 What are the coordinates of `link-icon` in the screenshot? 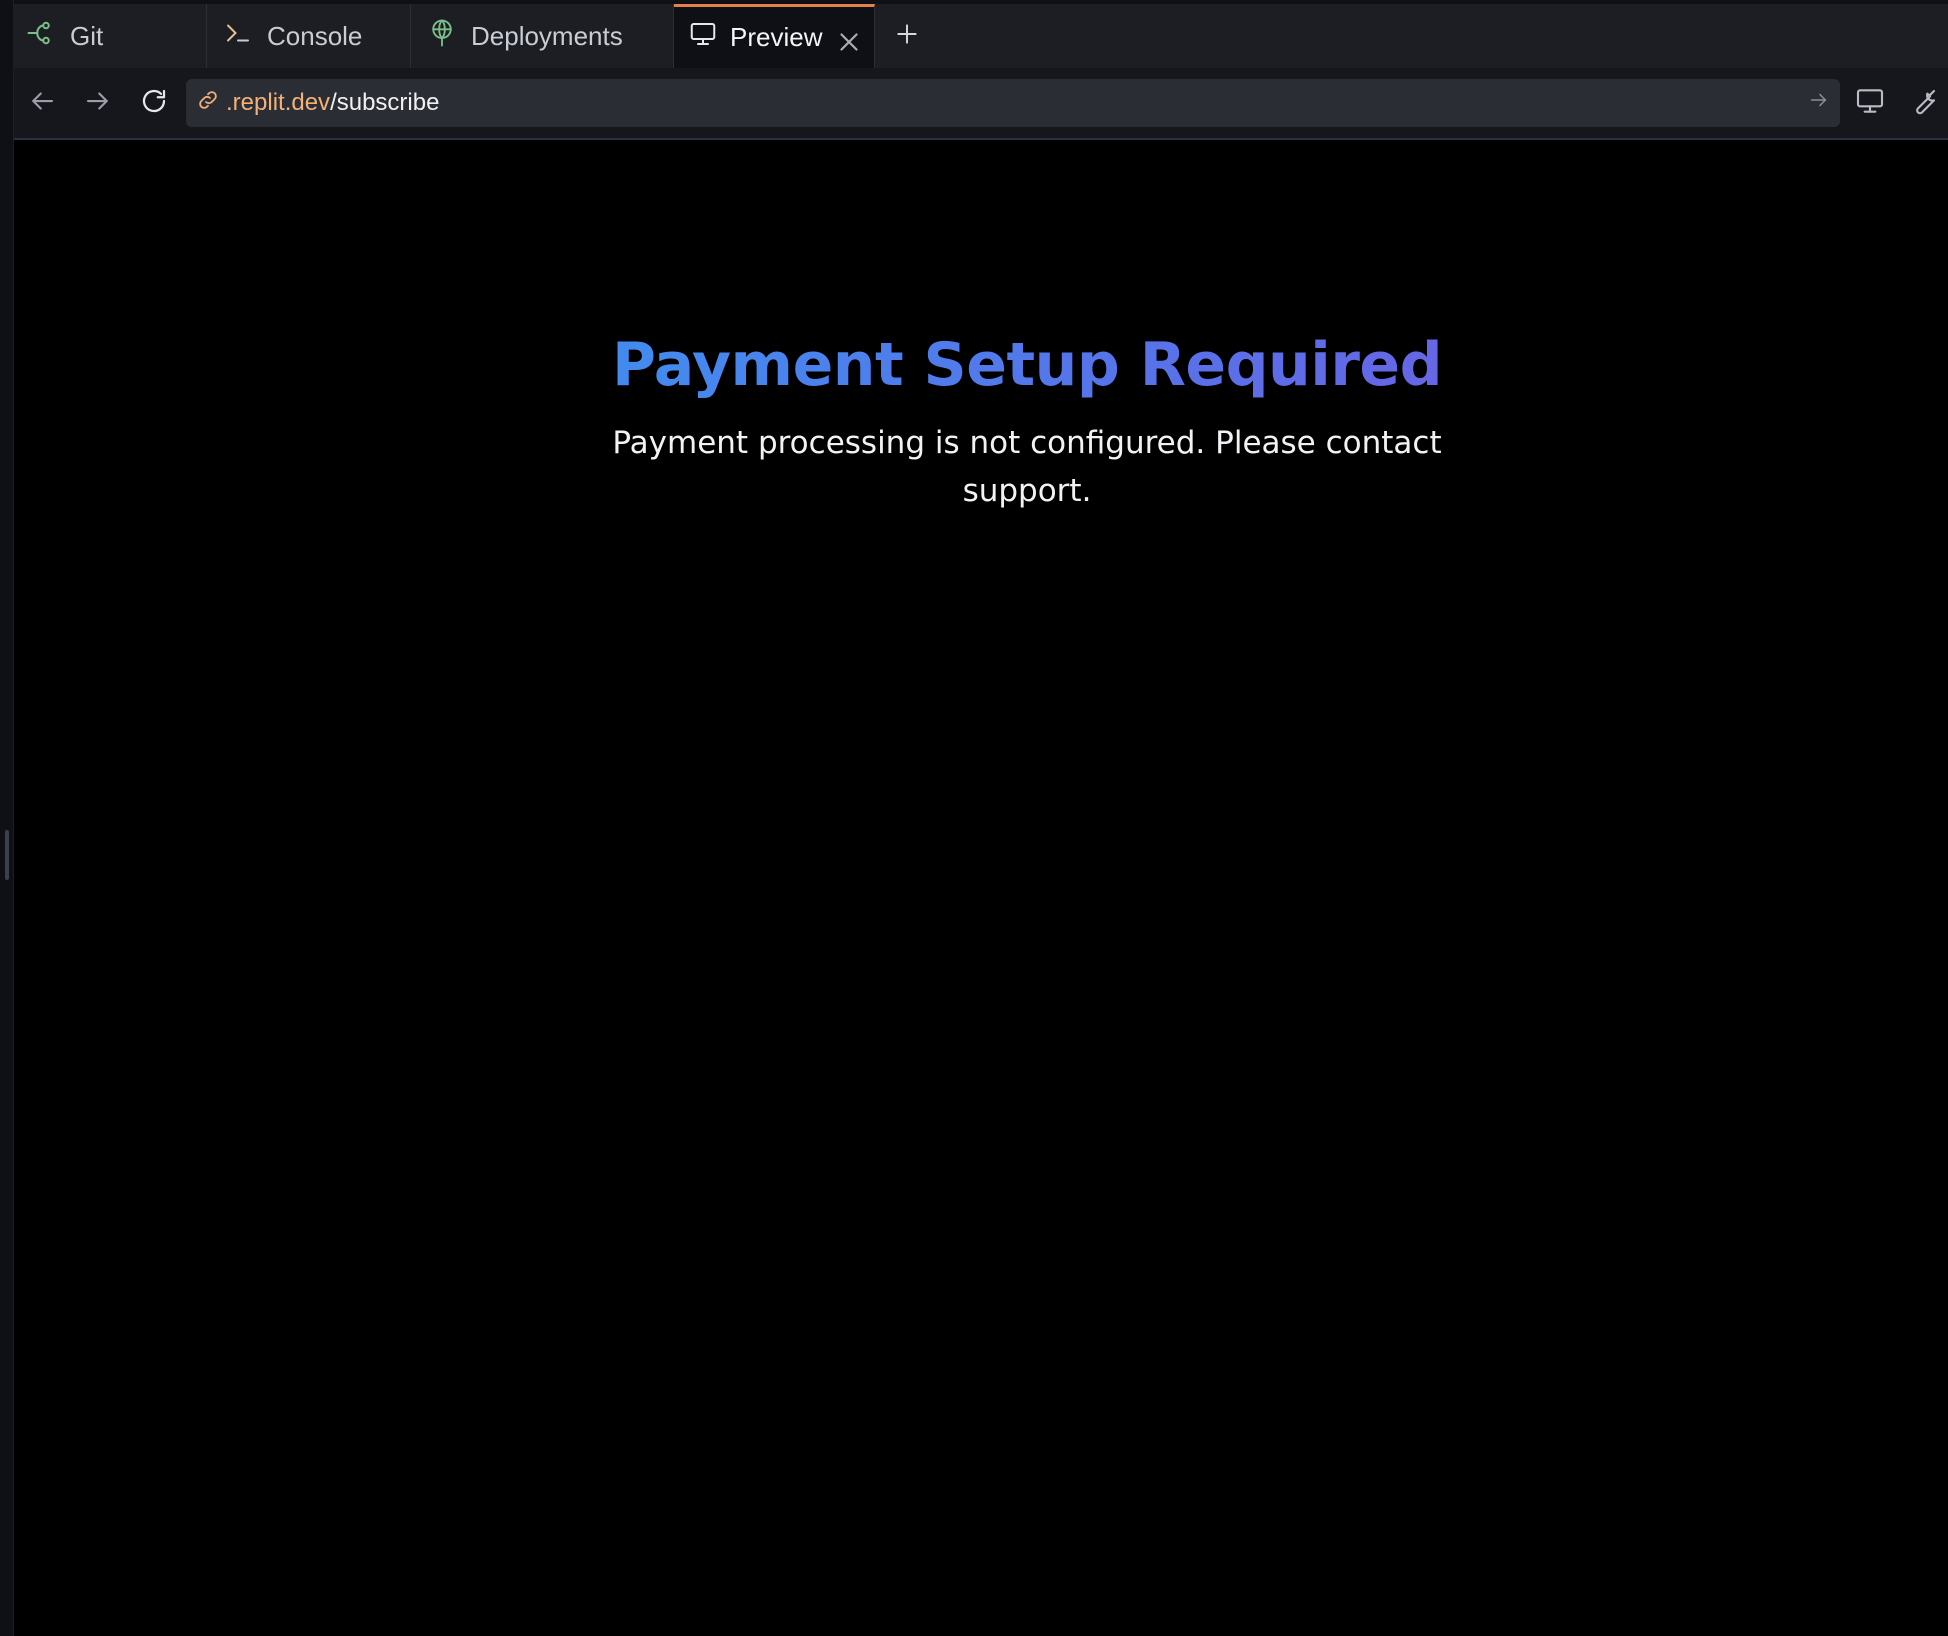 It's located at (208, 103).